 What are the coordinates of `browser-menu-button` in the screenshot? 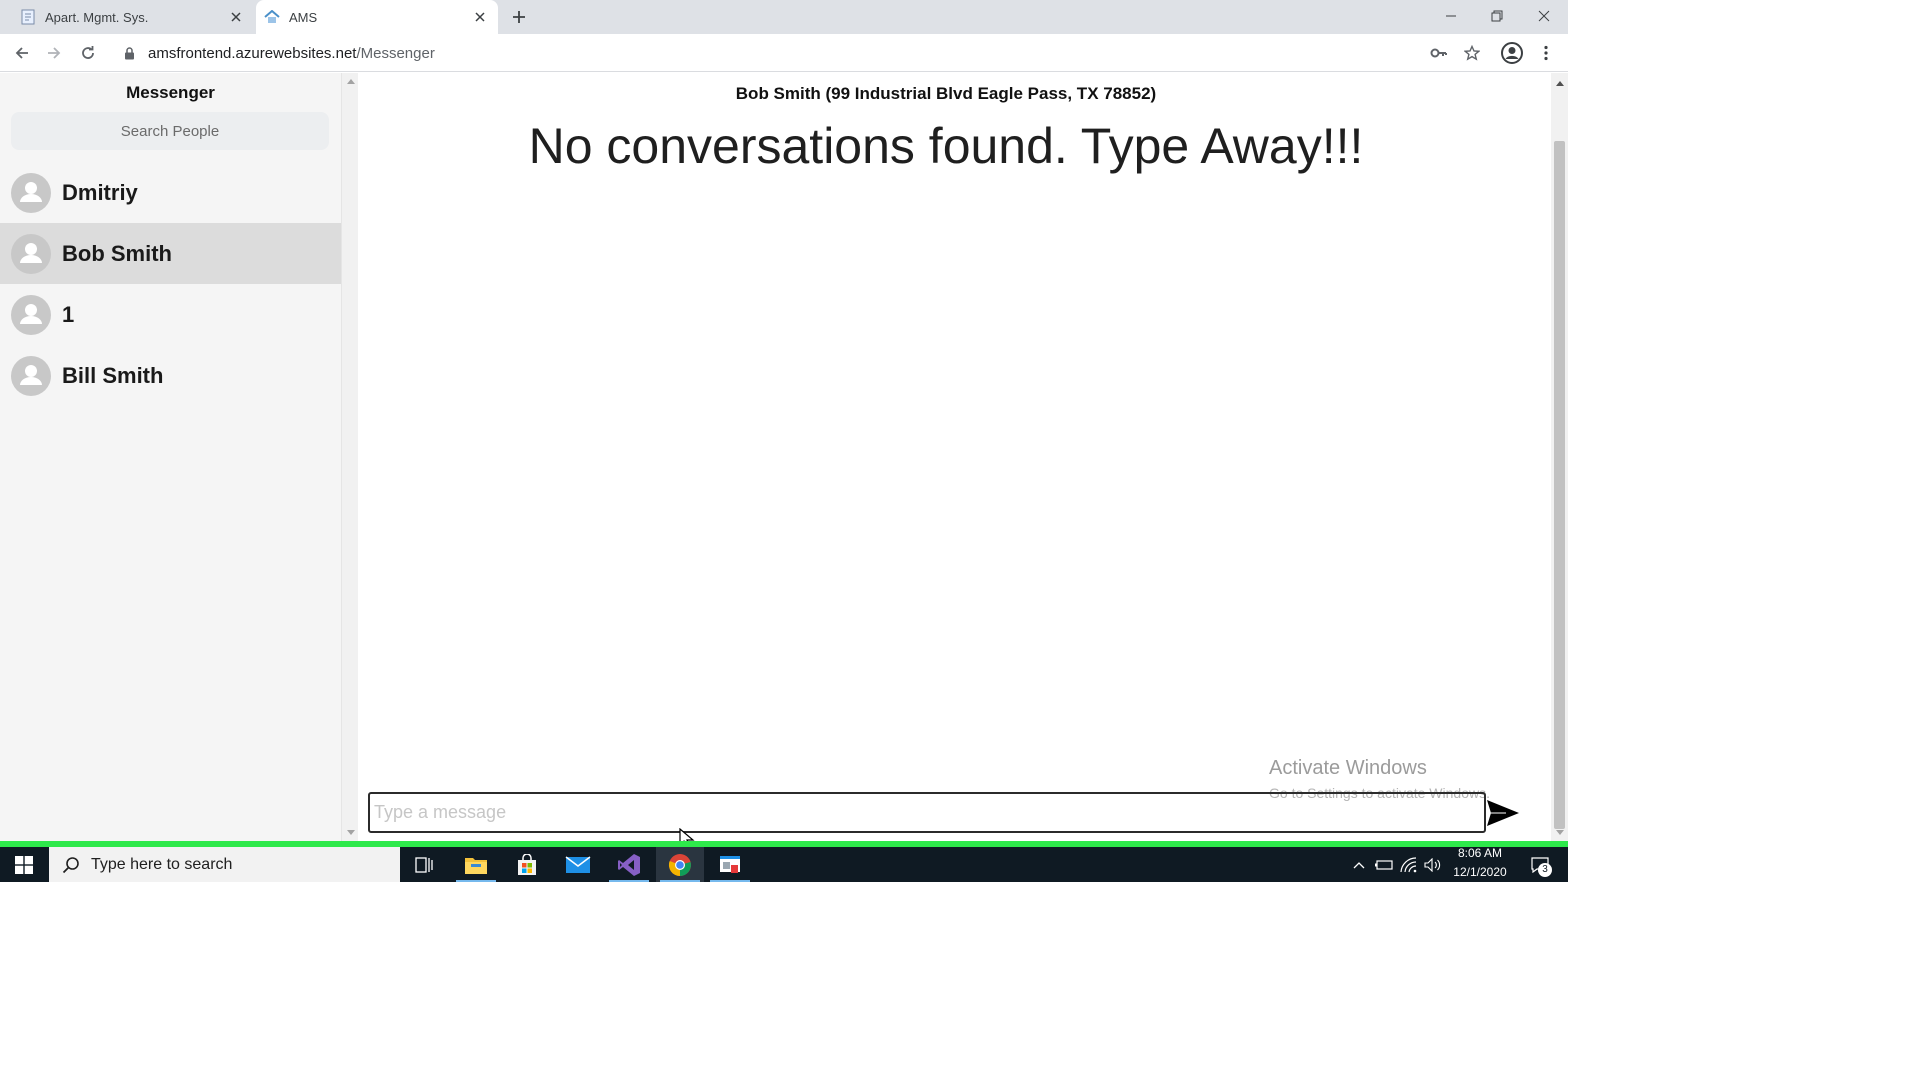 It's located at (1546, 53).